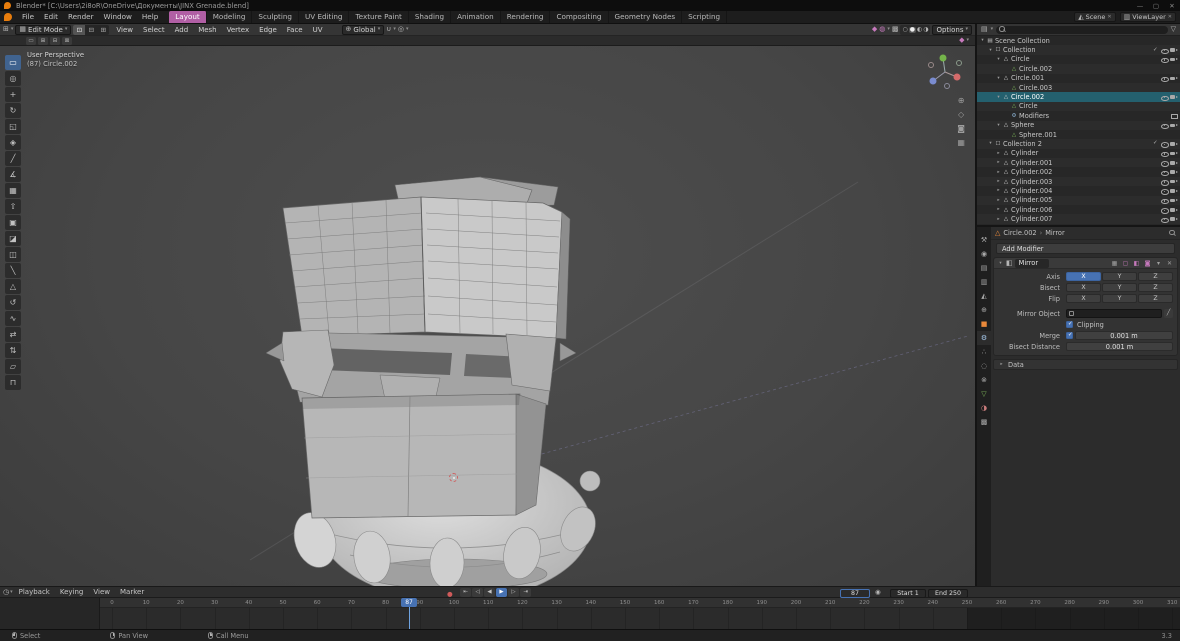  What do you see at coordinates (13, 366) in the screenshot?
I see `tool-shear: ▱` at bounding box center [13, 366].